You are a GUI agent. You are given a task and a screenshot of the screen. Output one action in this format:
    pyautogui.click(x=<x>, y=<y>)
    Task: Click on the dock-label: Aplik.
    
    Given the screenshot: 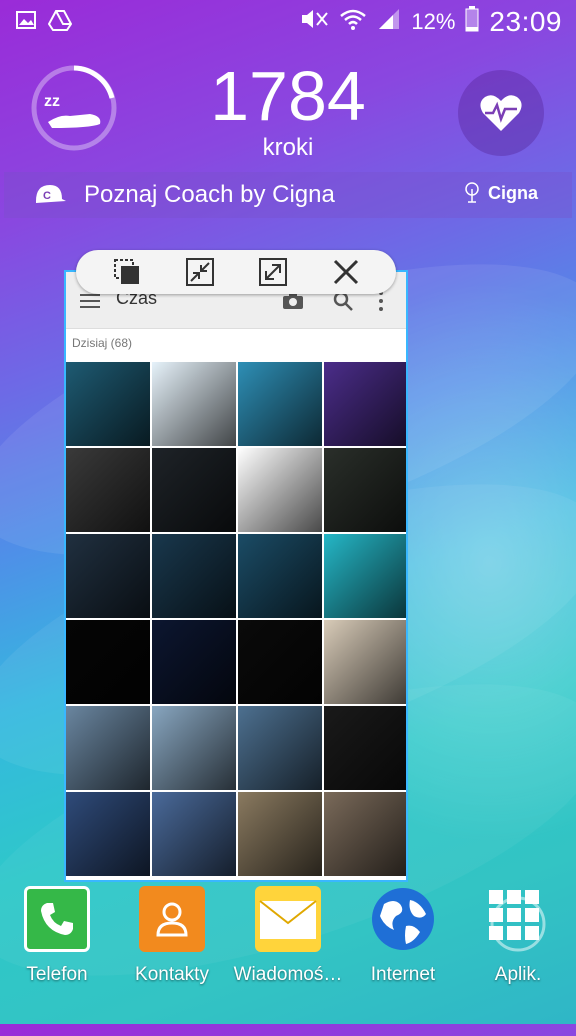 What is the action you would take?
    pyautogui.click(x=518, y=974)
    